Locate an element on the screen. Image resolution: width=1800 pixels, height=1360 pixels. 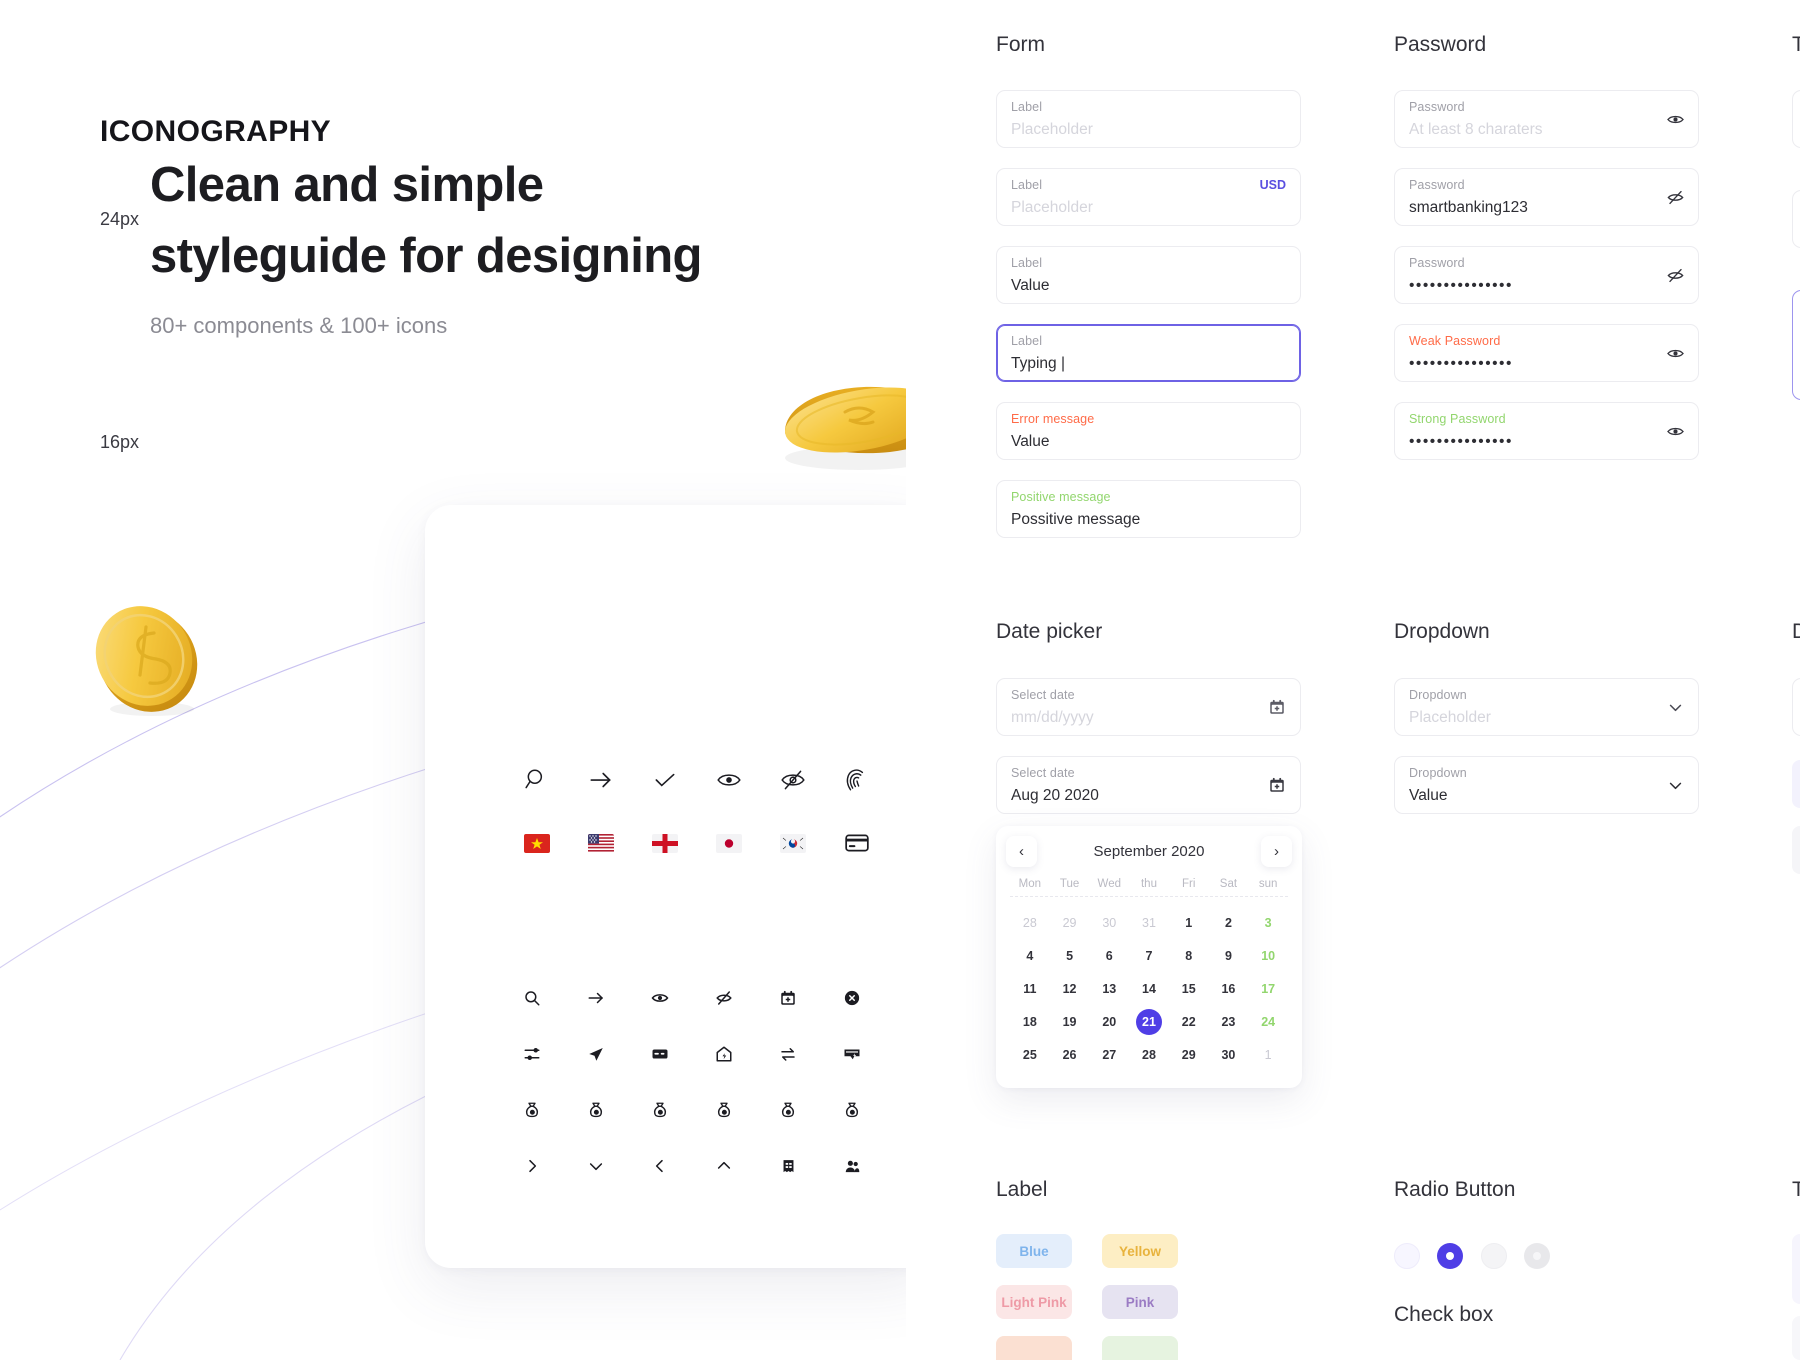
bill-icon is located at coordinates (788, 1166).